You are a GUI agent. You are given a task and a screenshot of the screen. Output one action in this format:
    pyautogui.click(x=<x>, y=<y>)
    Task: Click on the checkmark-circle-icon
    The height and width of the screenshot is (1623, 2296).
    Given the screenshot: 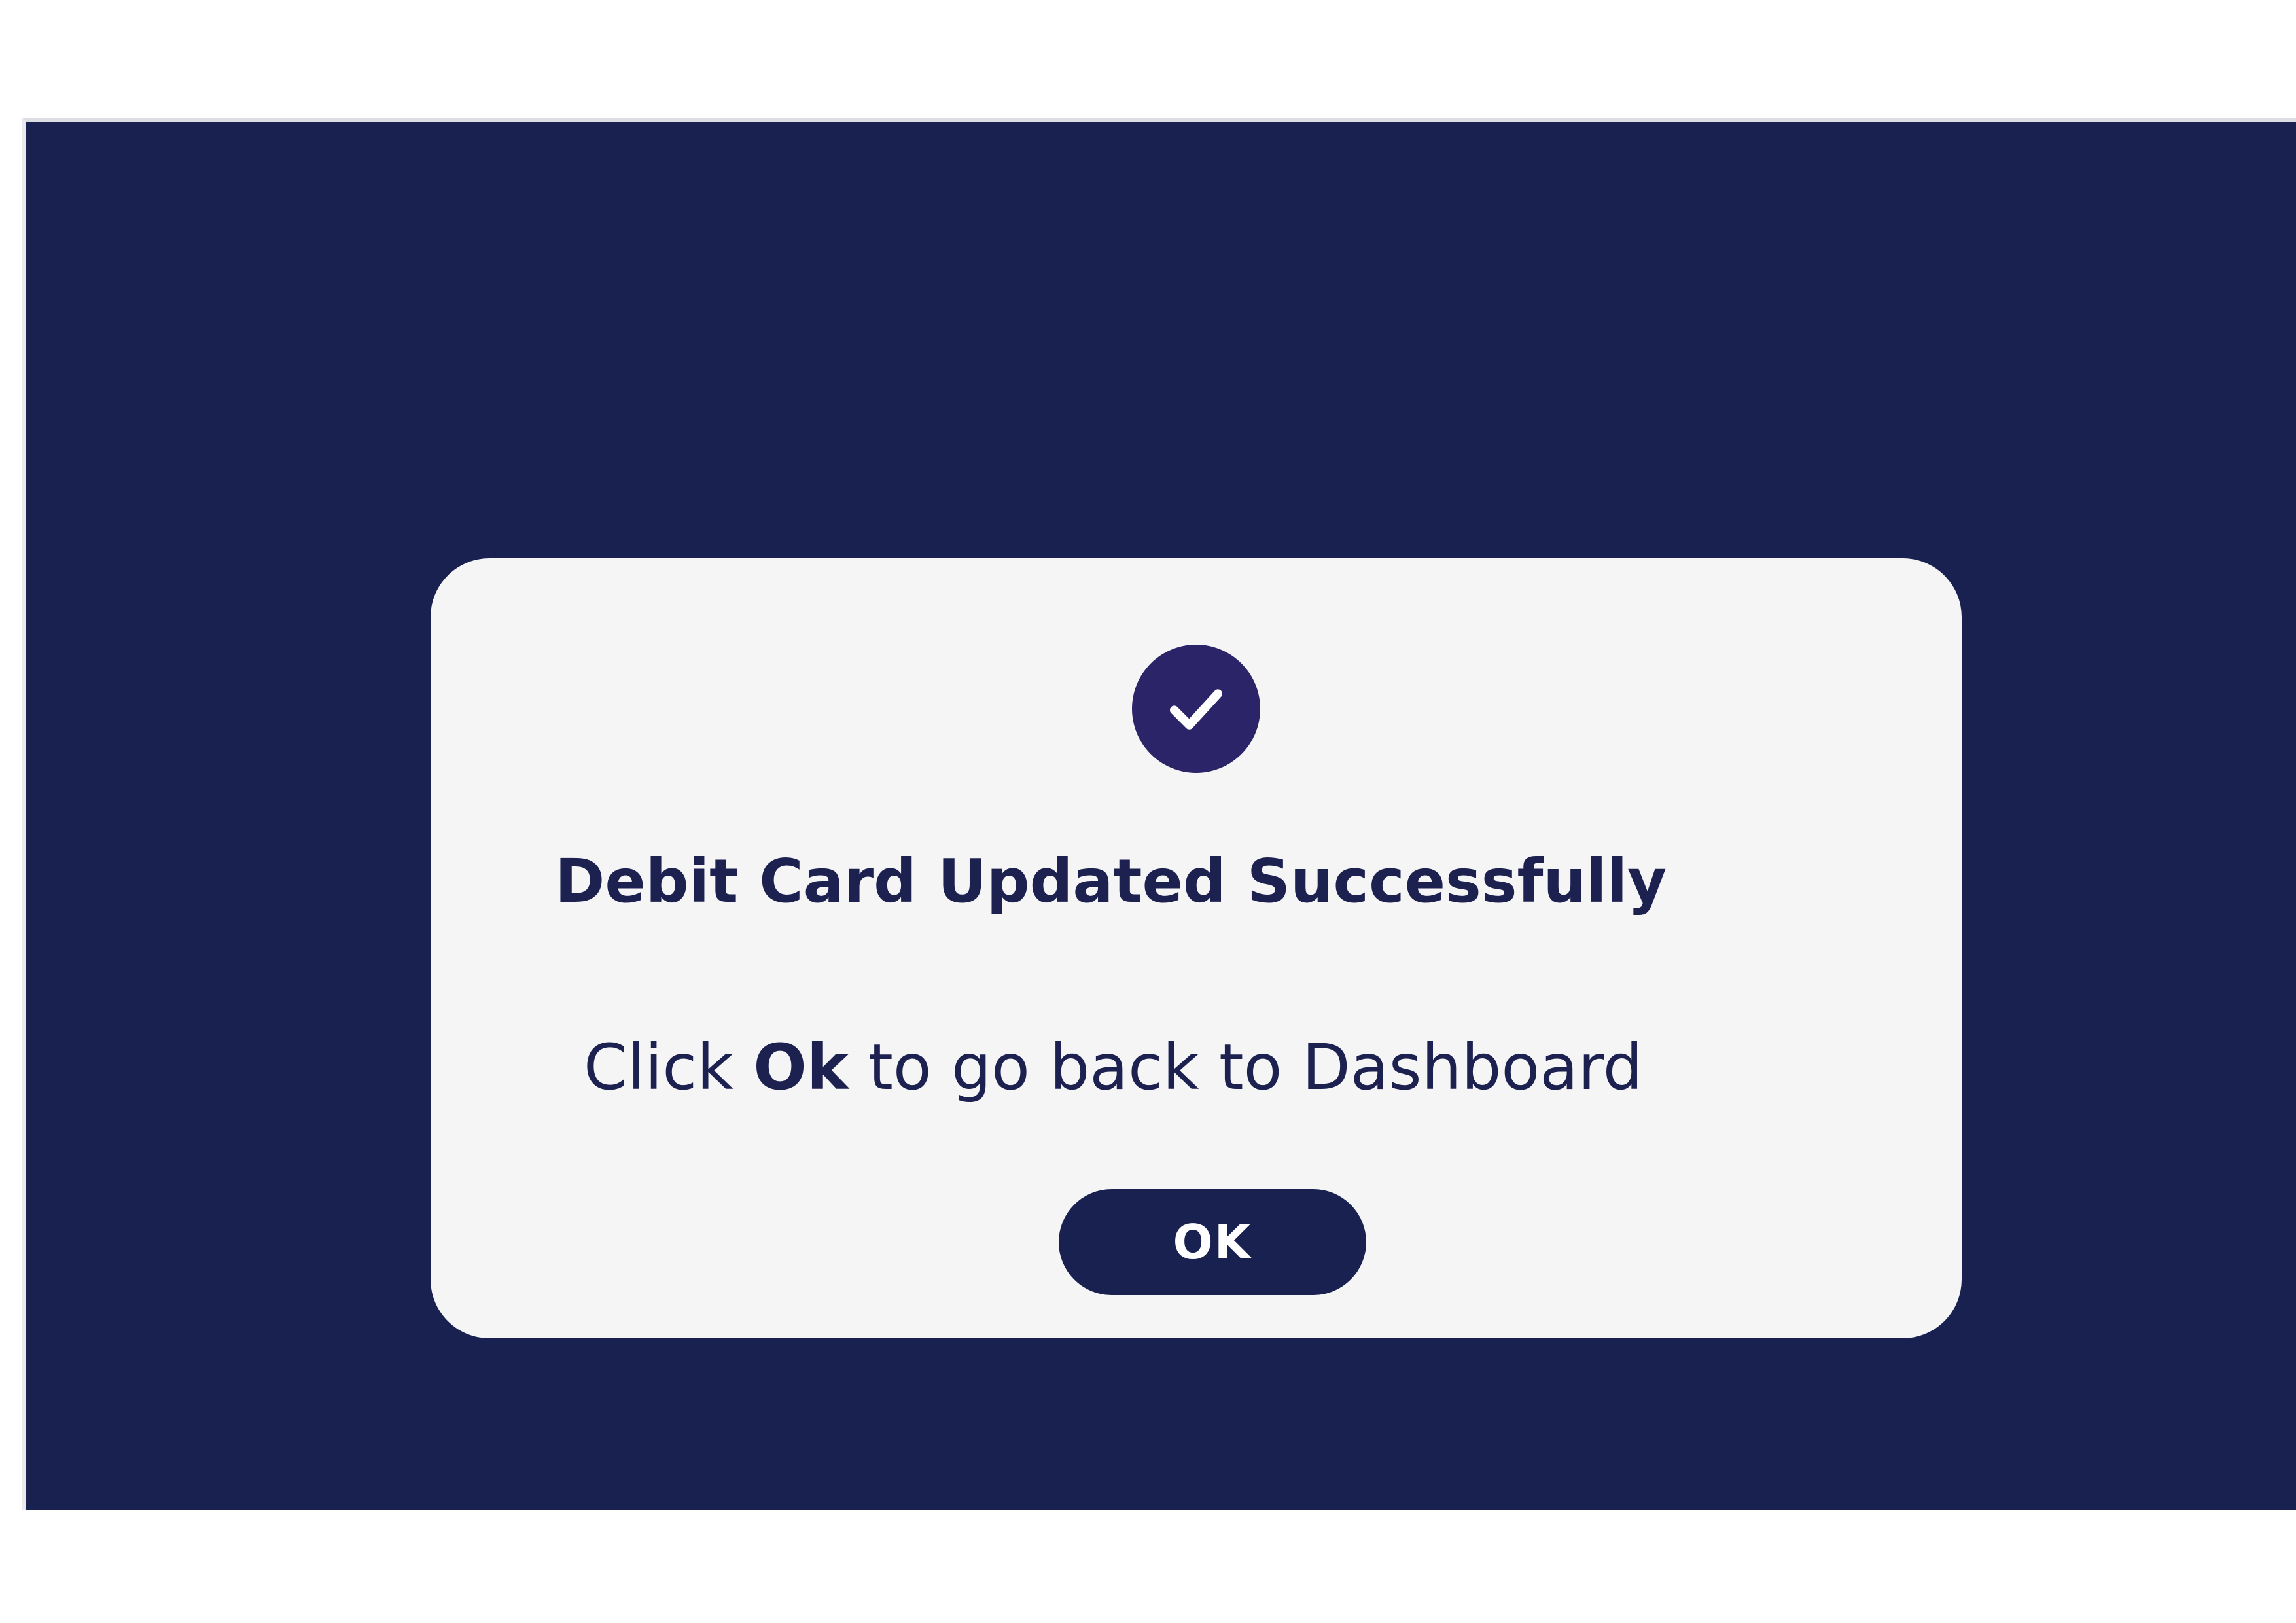 What is the action you would take?
    pyautogui.click(x=1196, y=709)
    